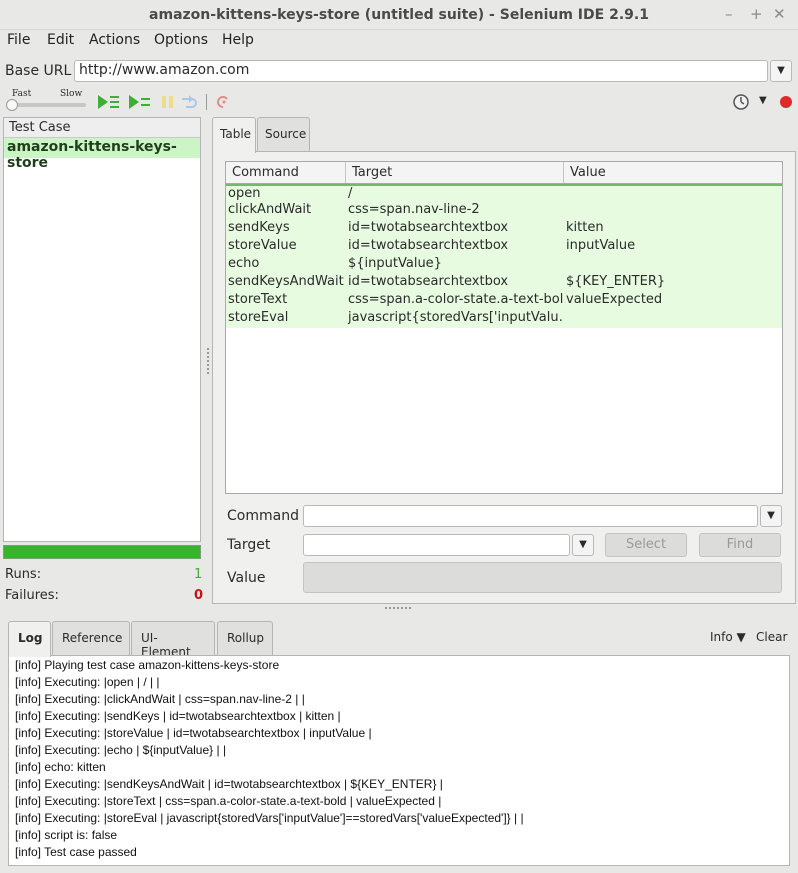  What do you see at coordinates (198, 574) in the screenshot?
I see `runs-count: 1` at bounding box center [198, 574].